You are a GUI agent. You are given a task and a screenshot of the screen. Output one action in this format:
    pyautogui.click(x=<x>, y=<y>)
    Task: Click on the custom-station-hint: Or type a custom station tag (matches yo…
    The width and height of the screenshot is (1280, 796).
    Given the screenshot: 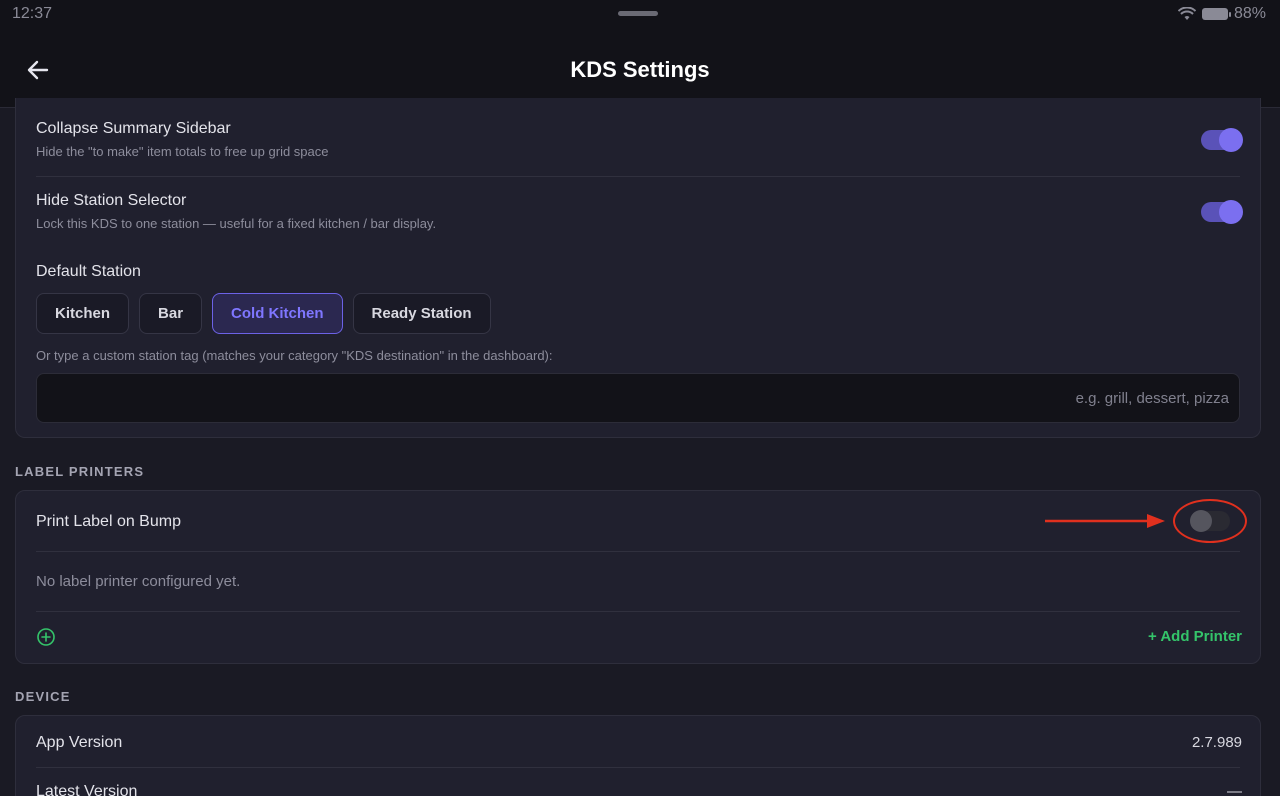 What is the action you would take?
    pyautogui.click(x=294, y=355)
    